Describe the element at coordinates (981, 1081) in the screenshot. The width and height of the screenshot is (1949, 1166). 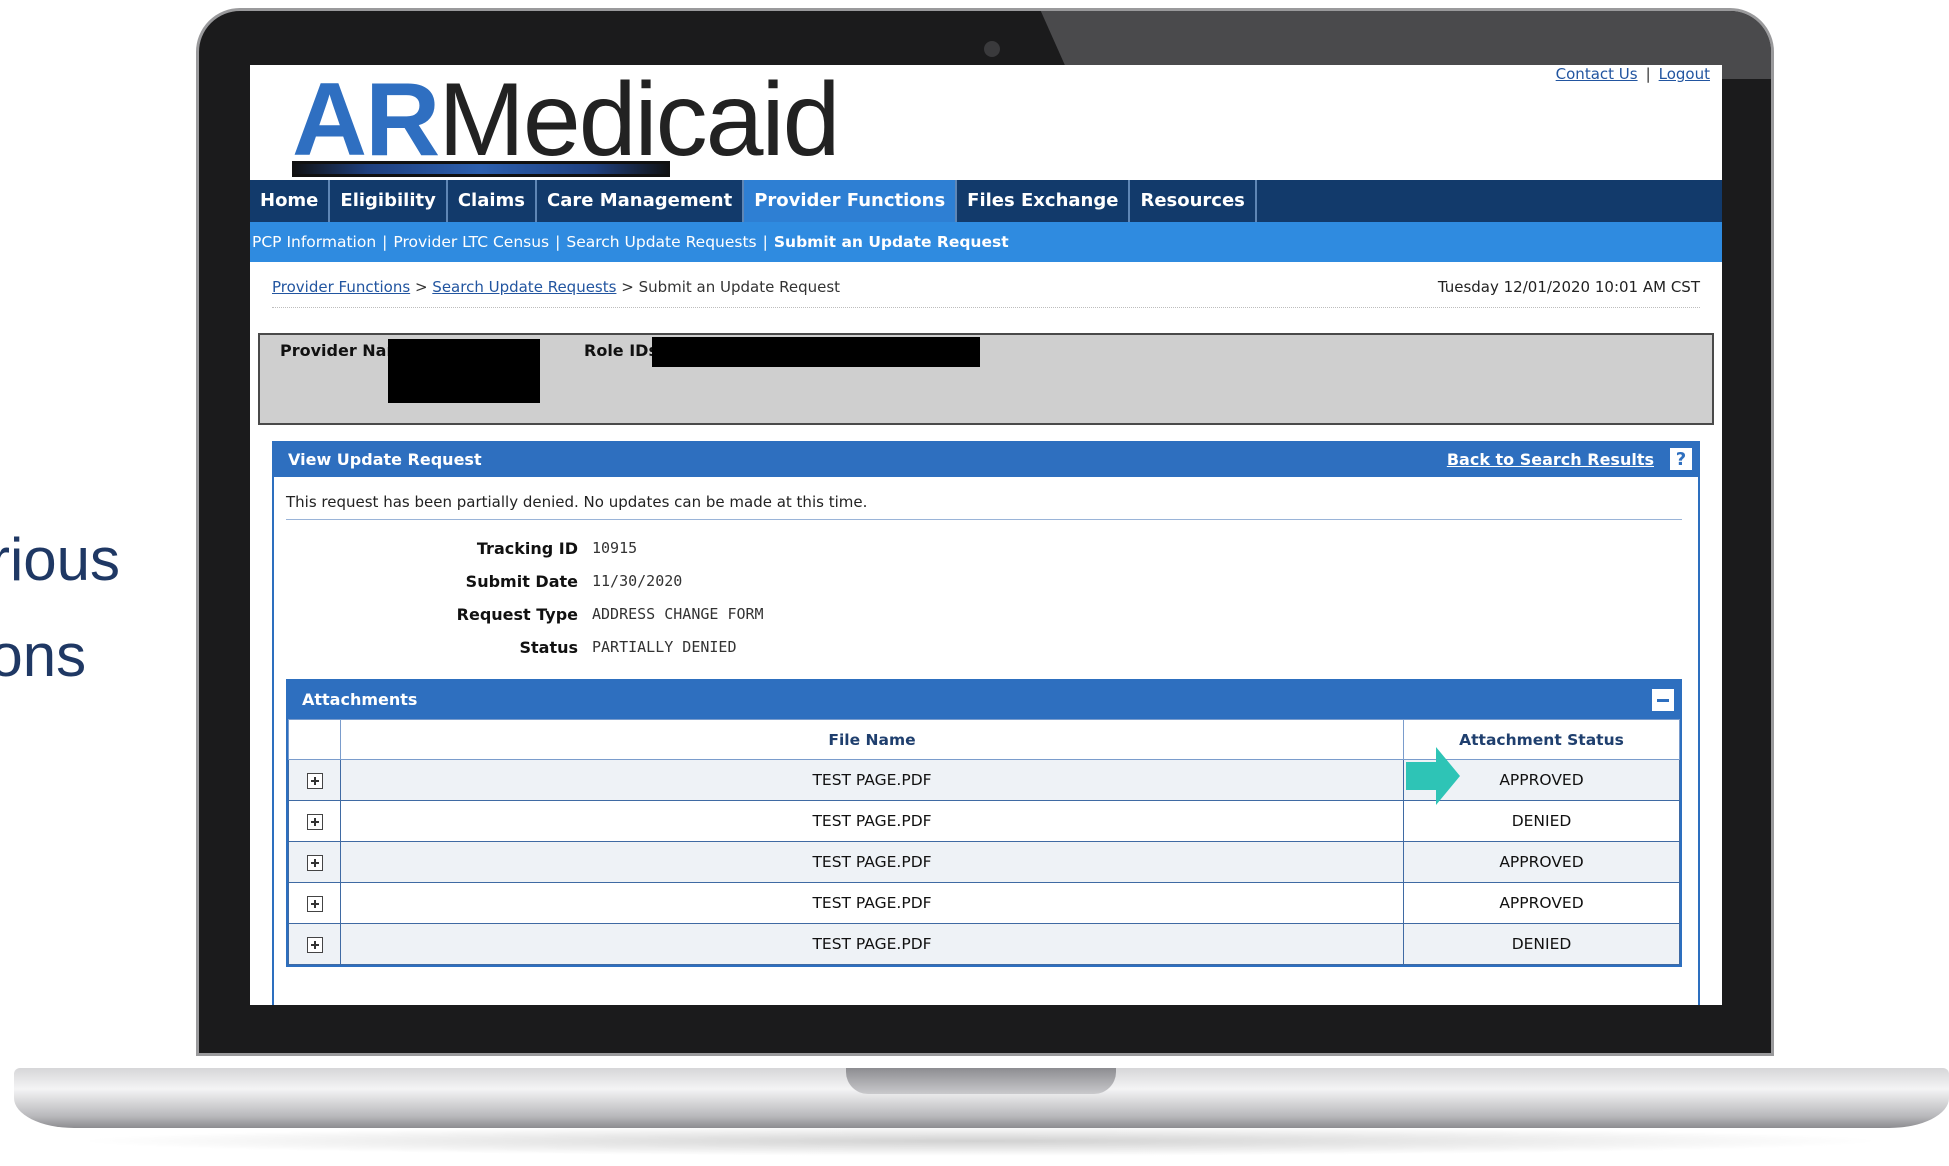
I see `laptop-notch` at that location.